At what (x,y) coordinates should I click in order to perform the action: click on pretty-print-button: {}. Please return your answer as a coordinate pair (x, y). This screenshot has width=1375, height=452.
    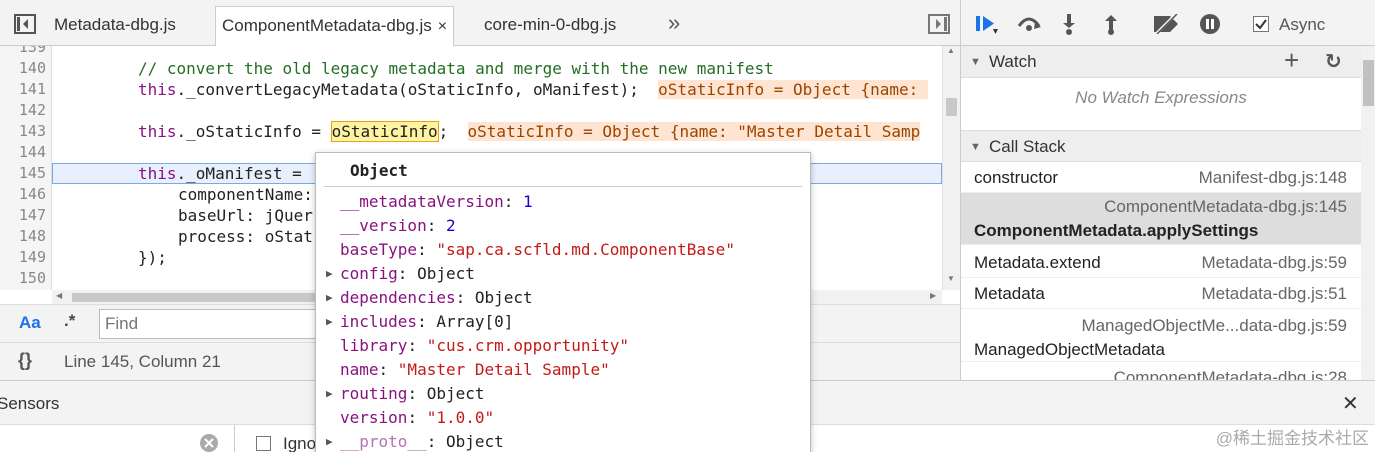
    Looking at the image, I should click on (25, 360).